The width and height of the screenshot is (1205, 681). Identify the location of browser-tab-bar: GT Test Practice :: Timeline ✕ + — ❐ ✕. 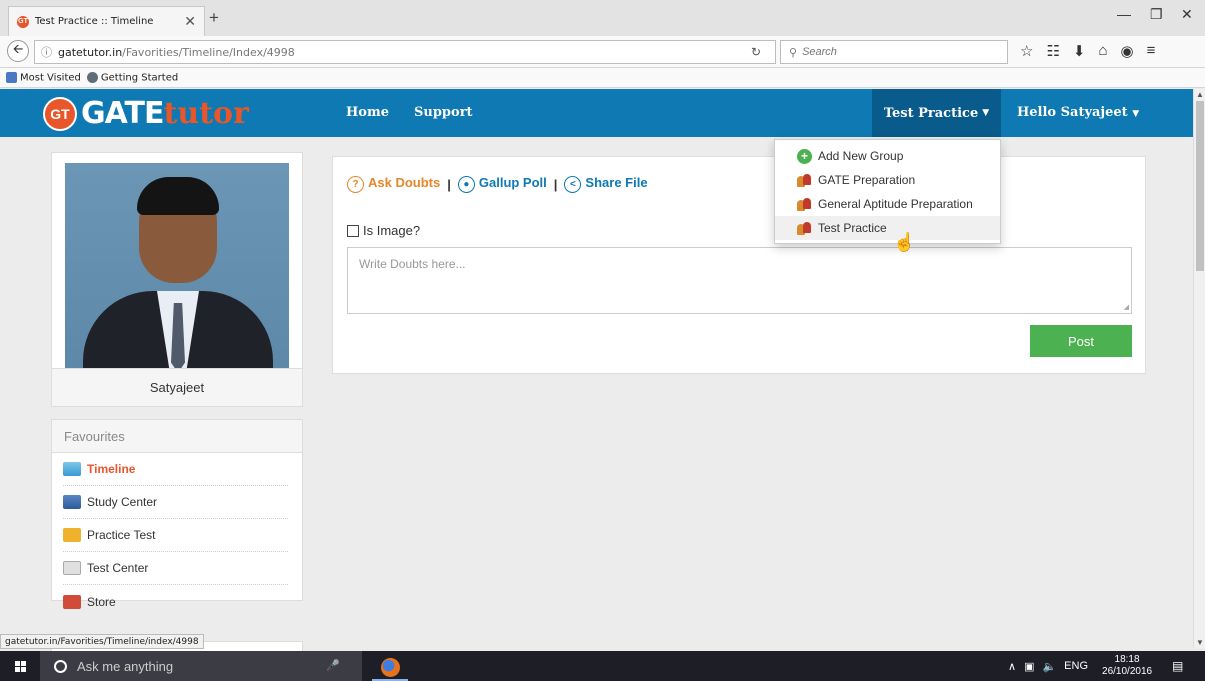
(602, 18).